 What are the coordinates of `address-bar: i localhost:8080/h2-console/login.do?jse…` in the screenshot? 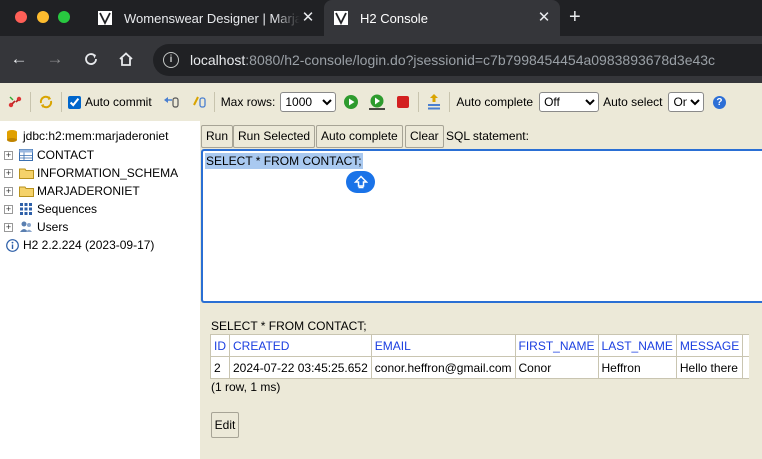 It's located at (457, 60).